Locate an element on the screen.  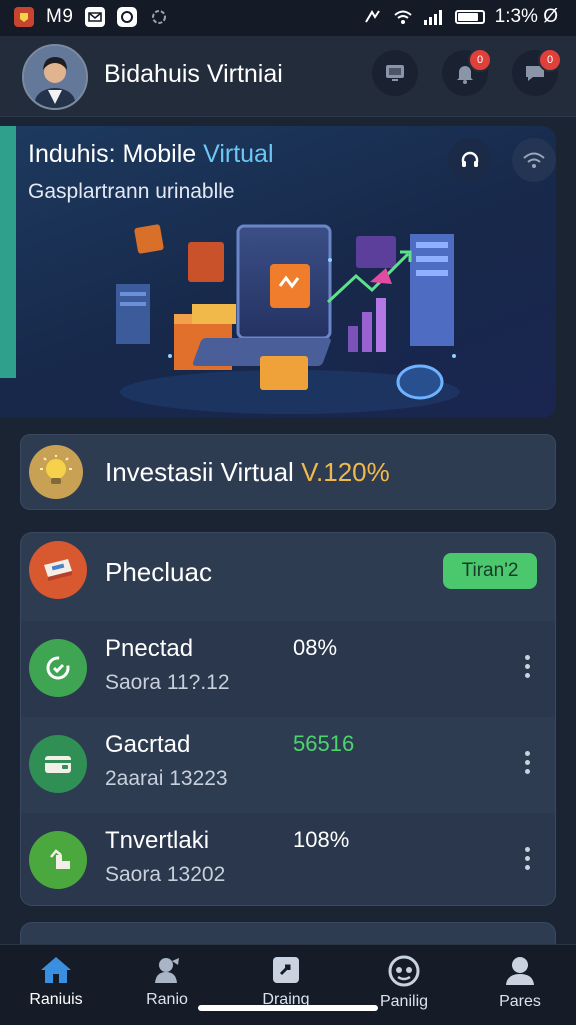
nav-item-pares: Pares is located at coordinates (520, 983).